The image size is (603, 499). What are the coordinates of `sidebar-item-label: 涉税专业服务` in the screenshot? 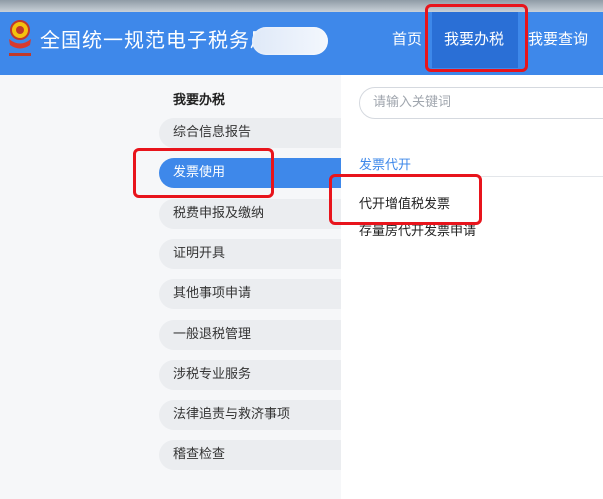 It's located at (212, 374).